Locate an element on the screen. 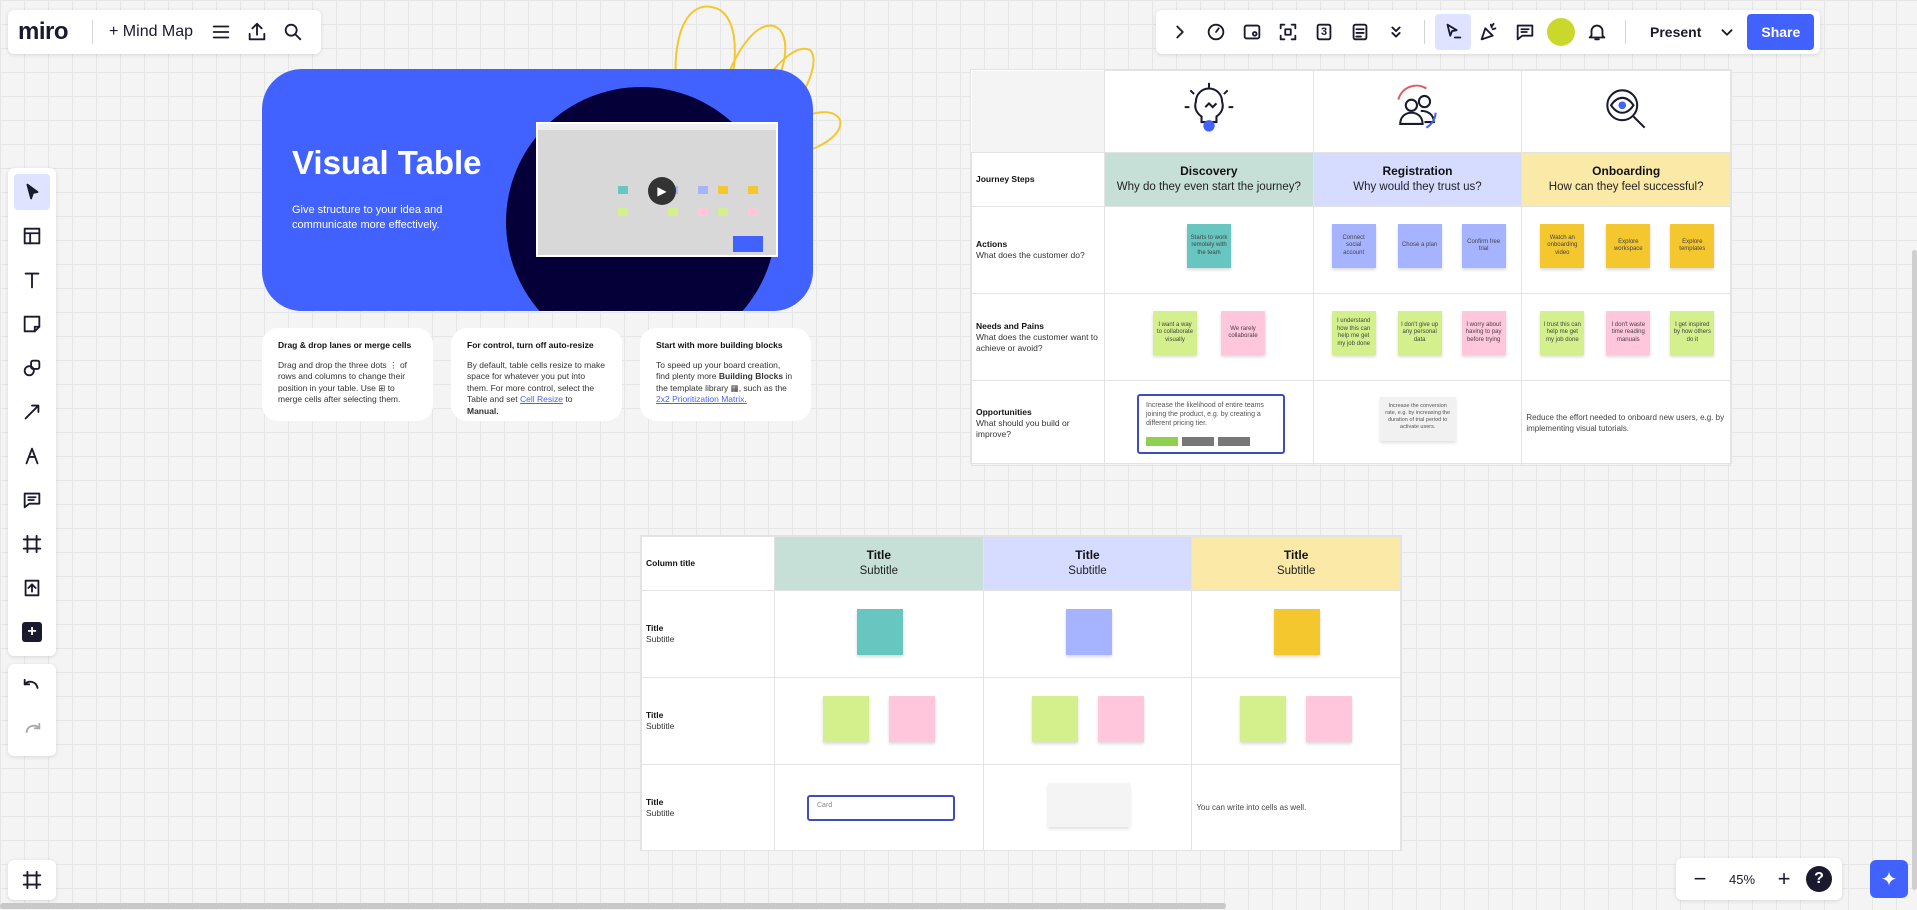 This screenshot has width=1917, height=910. table-cell: Starts to work remotely with the team is located at coordinates (1209, 250).